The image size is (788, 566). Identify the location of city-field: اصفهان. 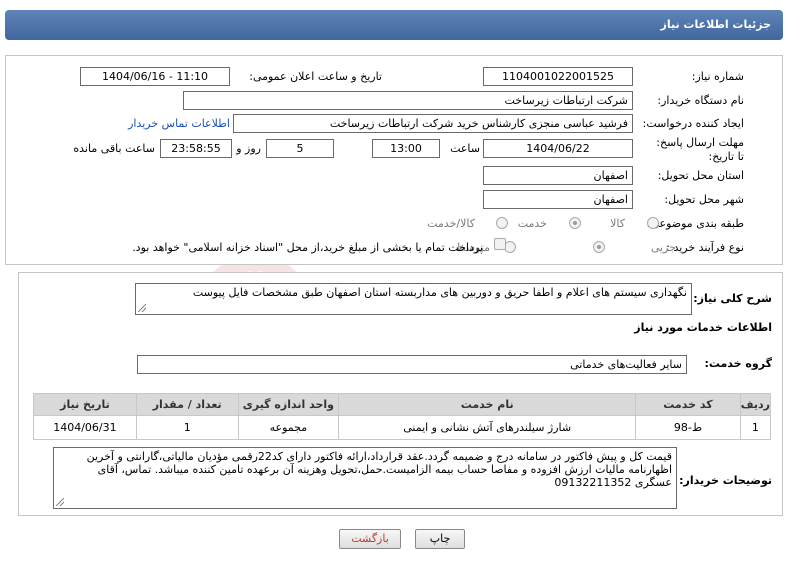
(558, 199).